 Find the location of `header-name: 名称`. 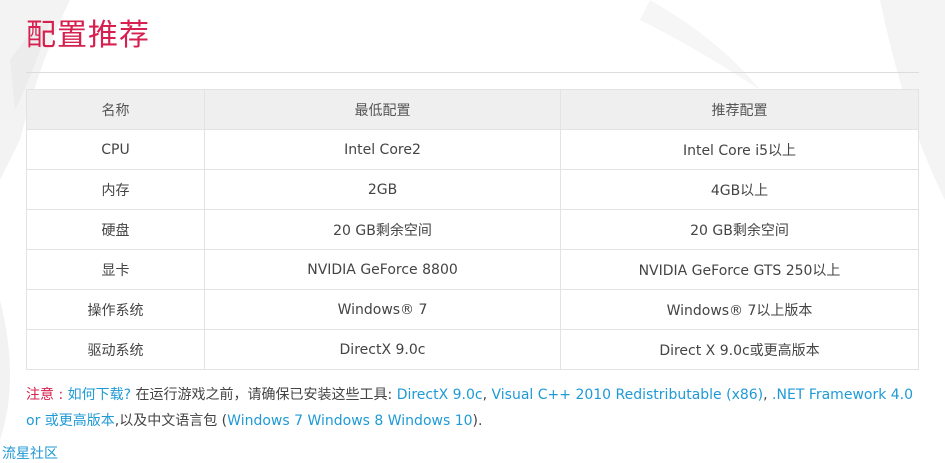

header-name: 名称 is located at coordinates (115, 109).